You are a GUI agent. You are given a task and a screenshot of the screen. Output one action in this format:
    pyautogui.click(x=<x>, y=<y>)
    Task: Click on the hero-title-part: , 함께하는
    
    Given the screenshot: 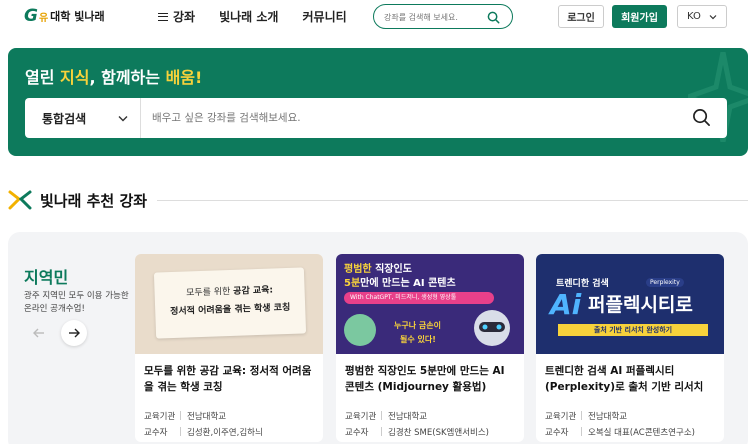 What is the action you would take?
    pyautogui.click(x=127, y=77)
    